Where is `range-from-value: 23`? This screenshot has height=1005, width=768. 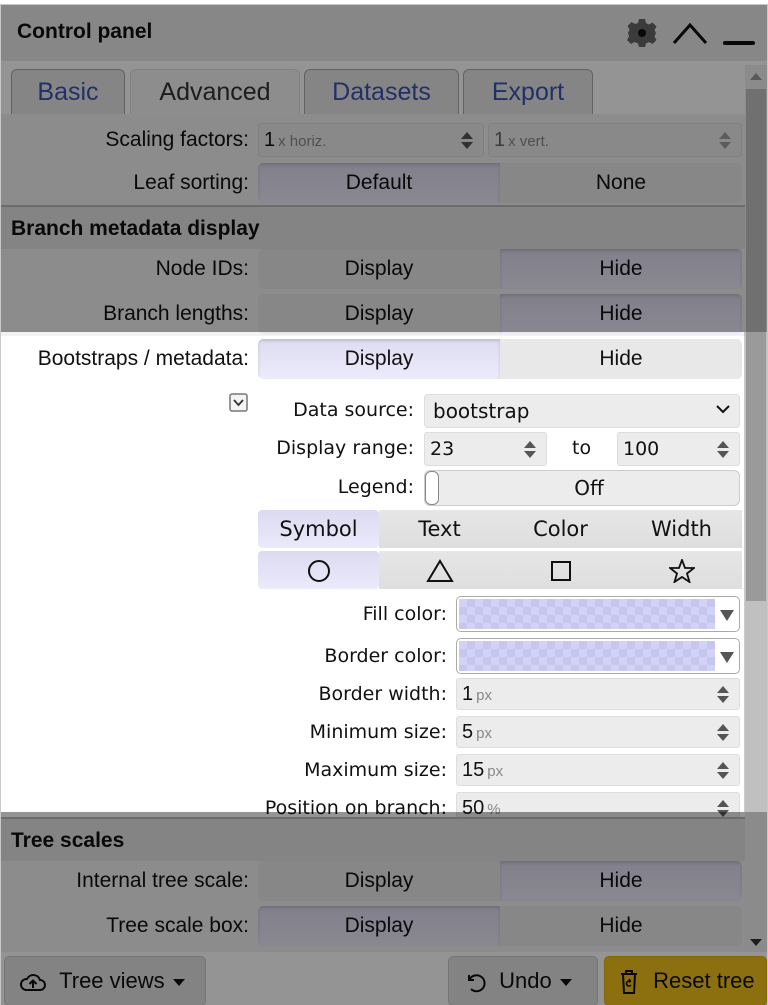
range-from-value: 23 is located at coordinates (442, 449).